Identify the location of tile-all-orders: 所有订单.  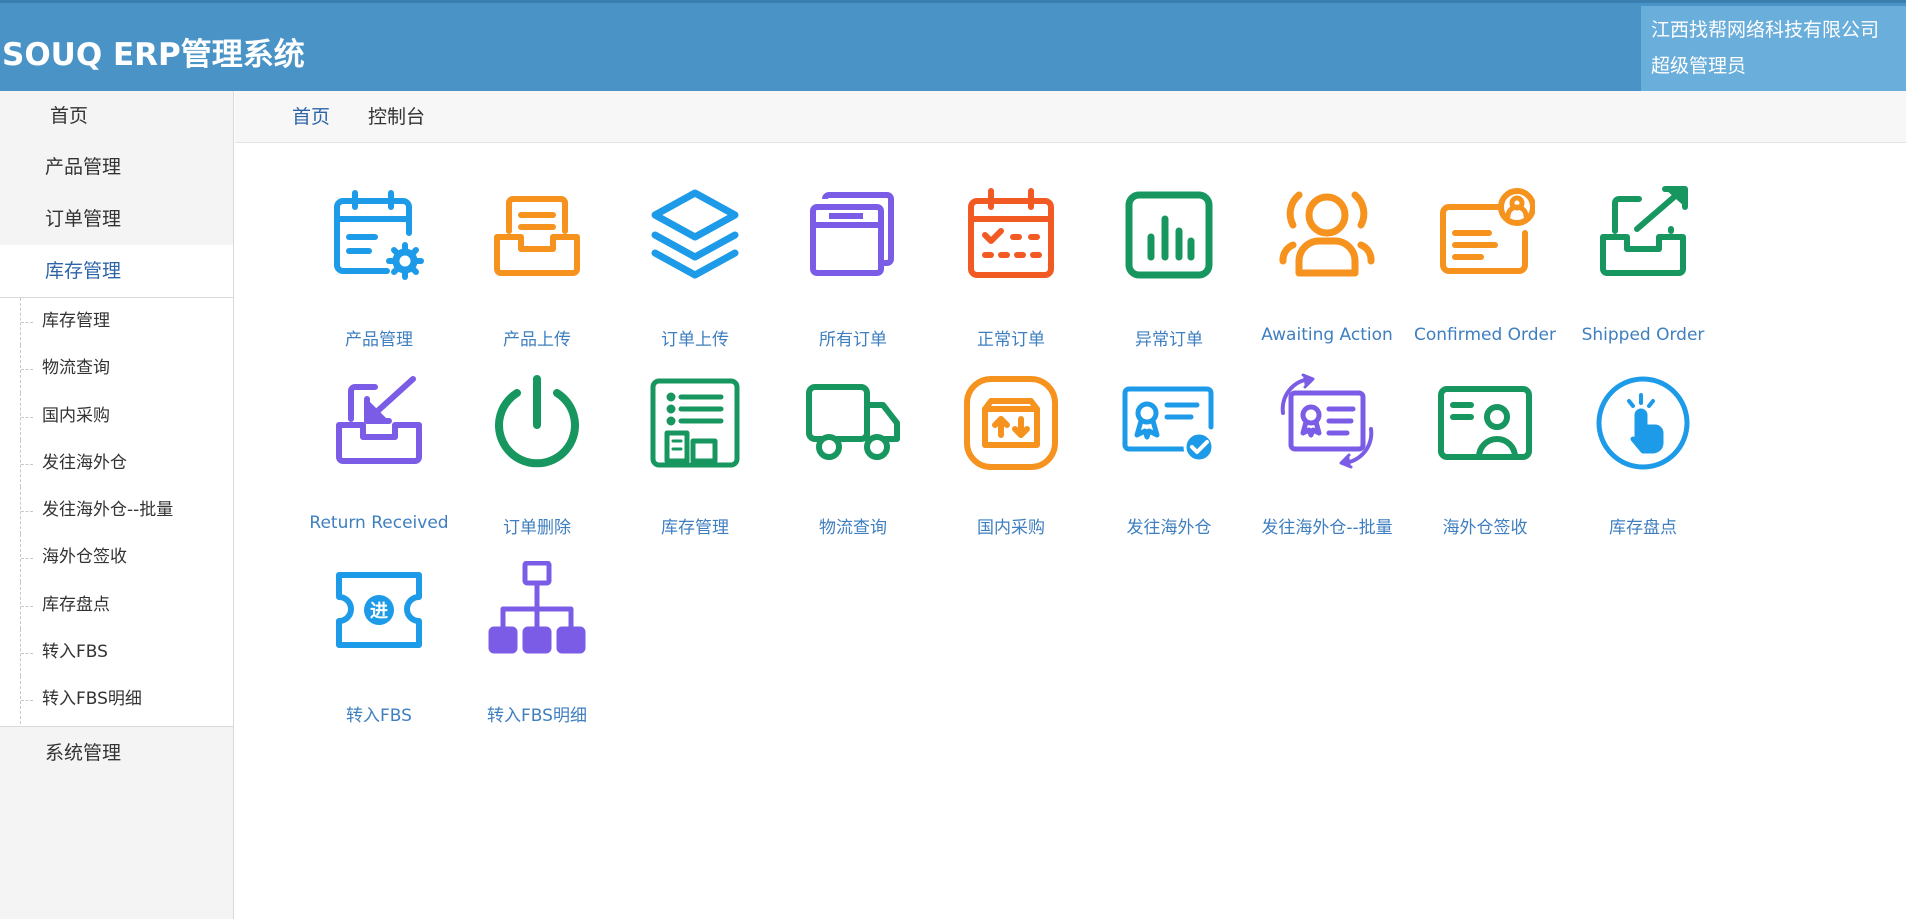
(853, 267).